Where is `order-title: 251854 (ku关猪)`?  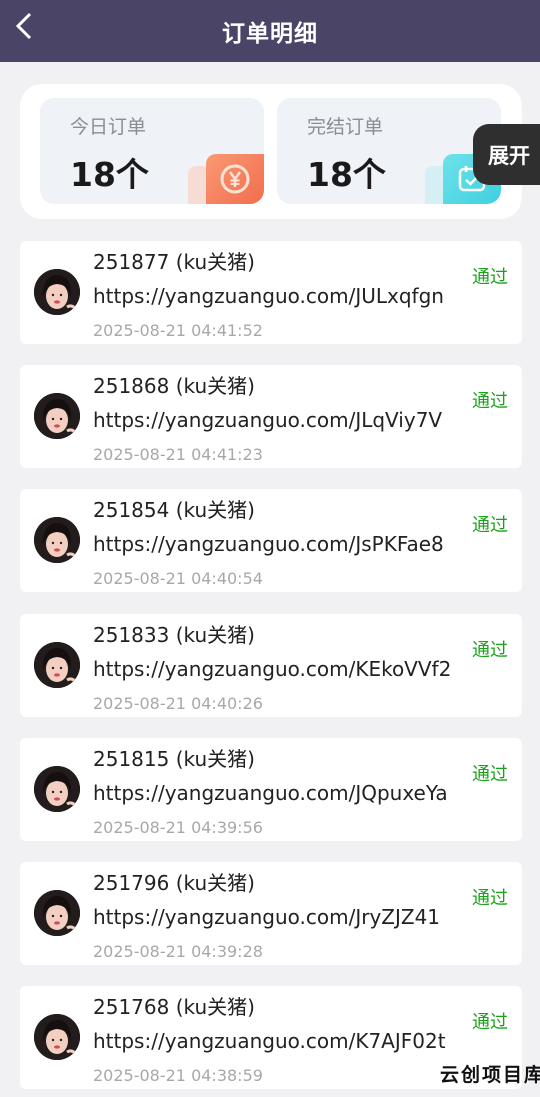 order-title: 251854 (ku关猪) is located at coordinates (174, 510).